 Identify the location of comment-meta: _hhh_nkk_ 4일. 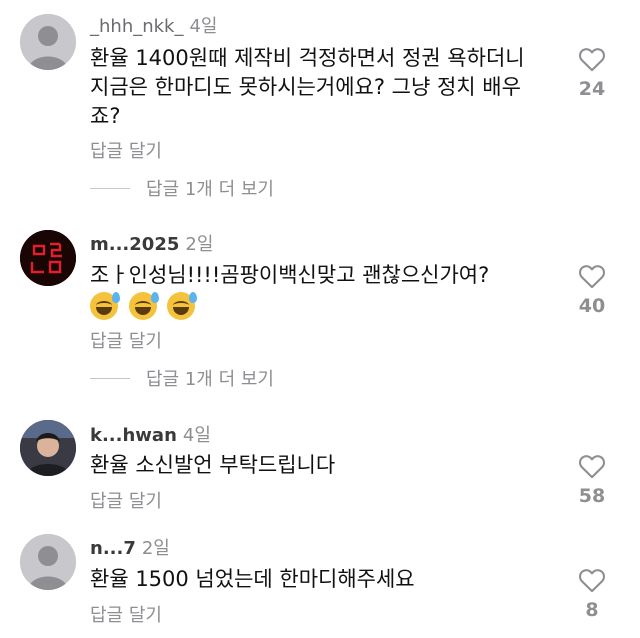
(154, 25).